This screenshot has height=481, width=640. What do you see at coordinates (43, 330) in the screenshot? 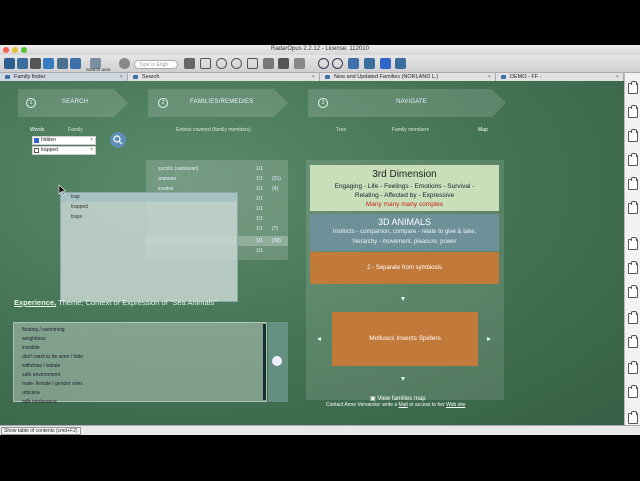
I see `list-item: floating / swimming` at bounding box center [43, 330].